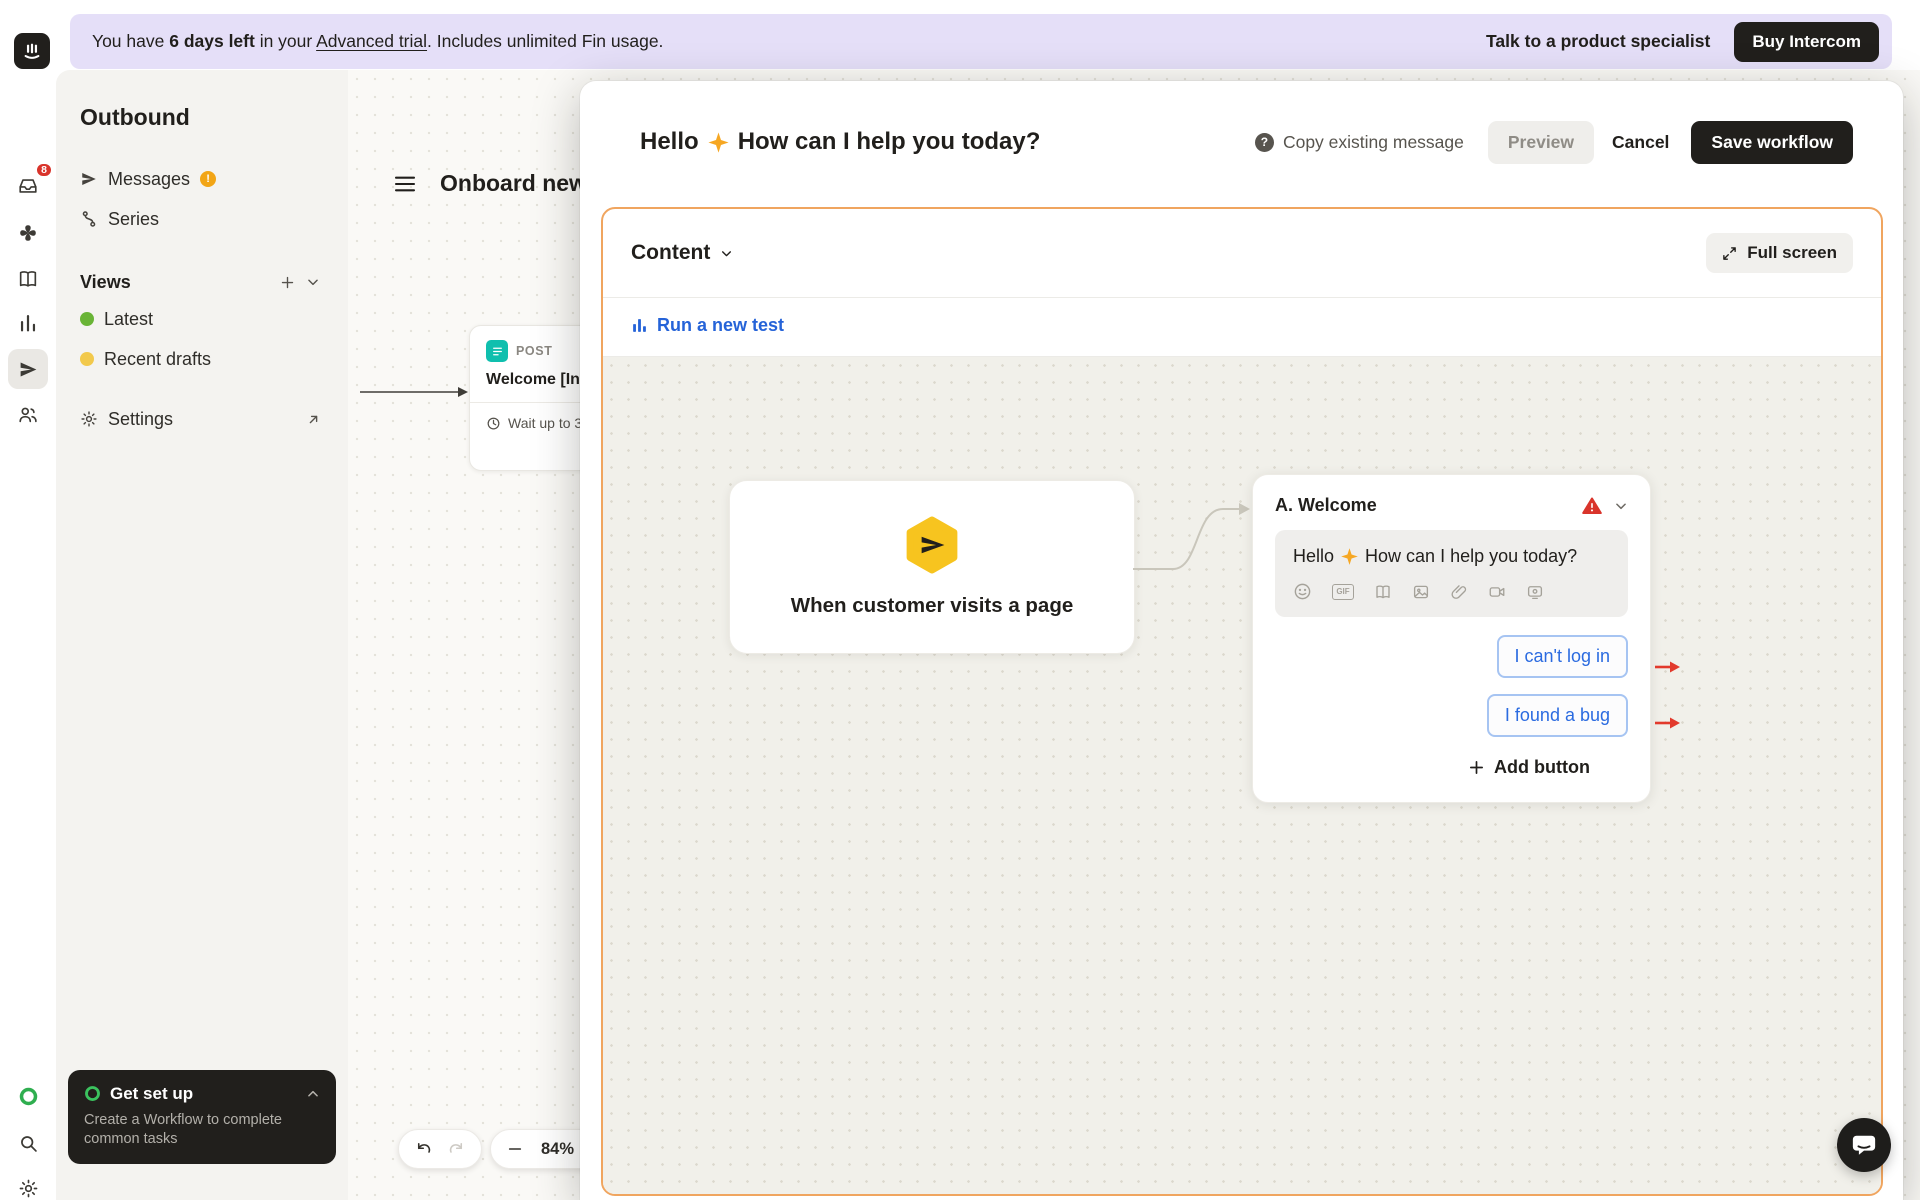 Image resolution: width=1920 pixels, height=1200 pixels. What do you see at coordinates (671, 252) in the screenshot?
I see `content-header-label: Content` at bounding box center [671, 252].